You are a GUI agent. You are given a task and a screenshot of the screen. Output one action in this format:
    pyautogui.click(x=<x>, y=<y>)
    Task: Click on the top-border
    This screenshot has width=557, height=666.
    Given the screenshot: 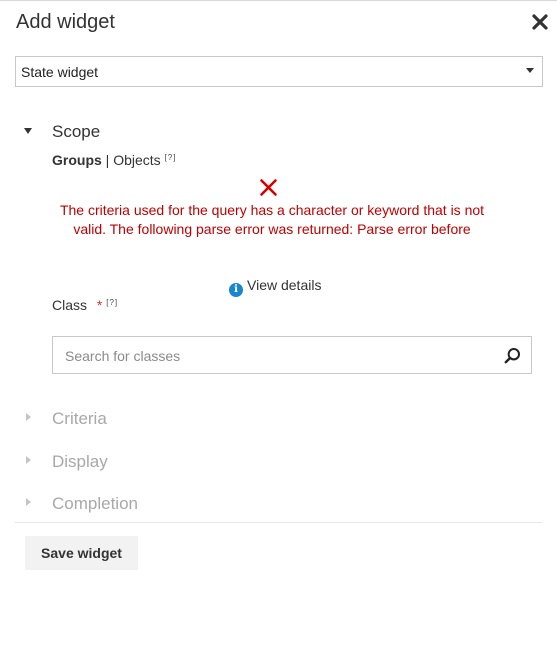 What is the action you would take?
    pyautogui.click(x=278, y=0)
    